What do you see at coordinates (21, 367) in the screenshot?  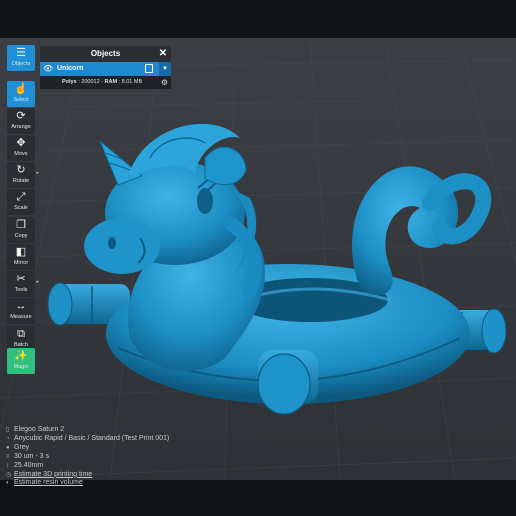 I see `magic-label: Magic` at bounding box center [21, 367].